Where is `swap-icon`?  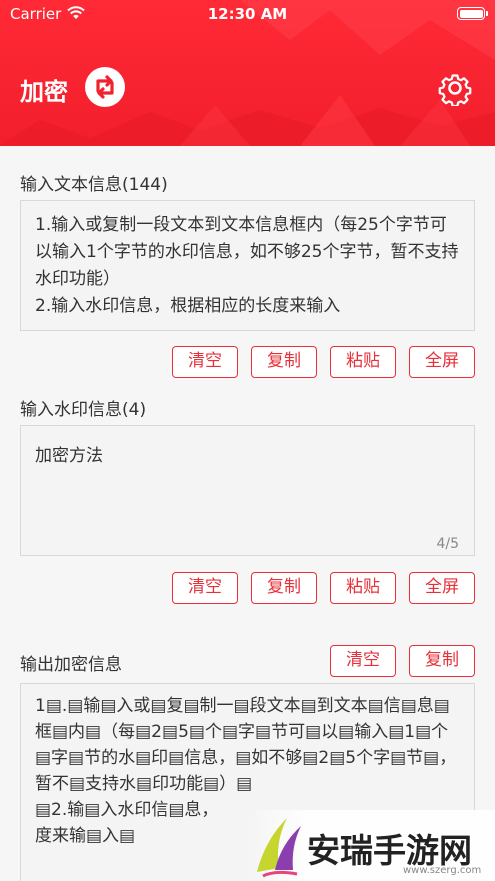
swap-icon is located at coordinates (105, 87).